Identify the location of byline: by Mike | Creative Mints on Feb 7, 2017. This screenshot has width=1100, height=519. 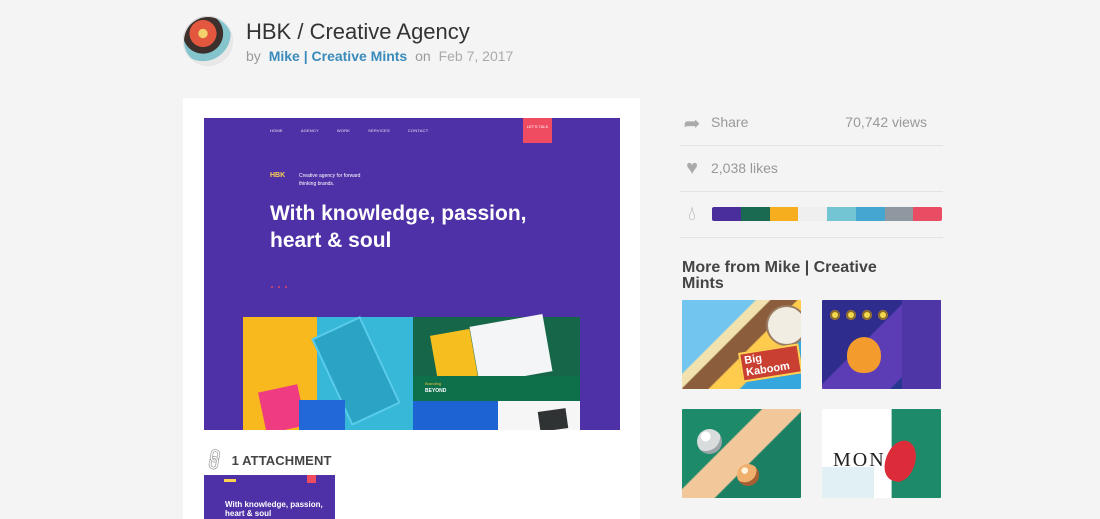
(379, 56).